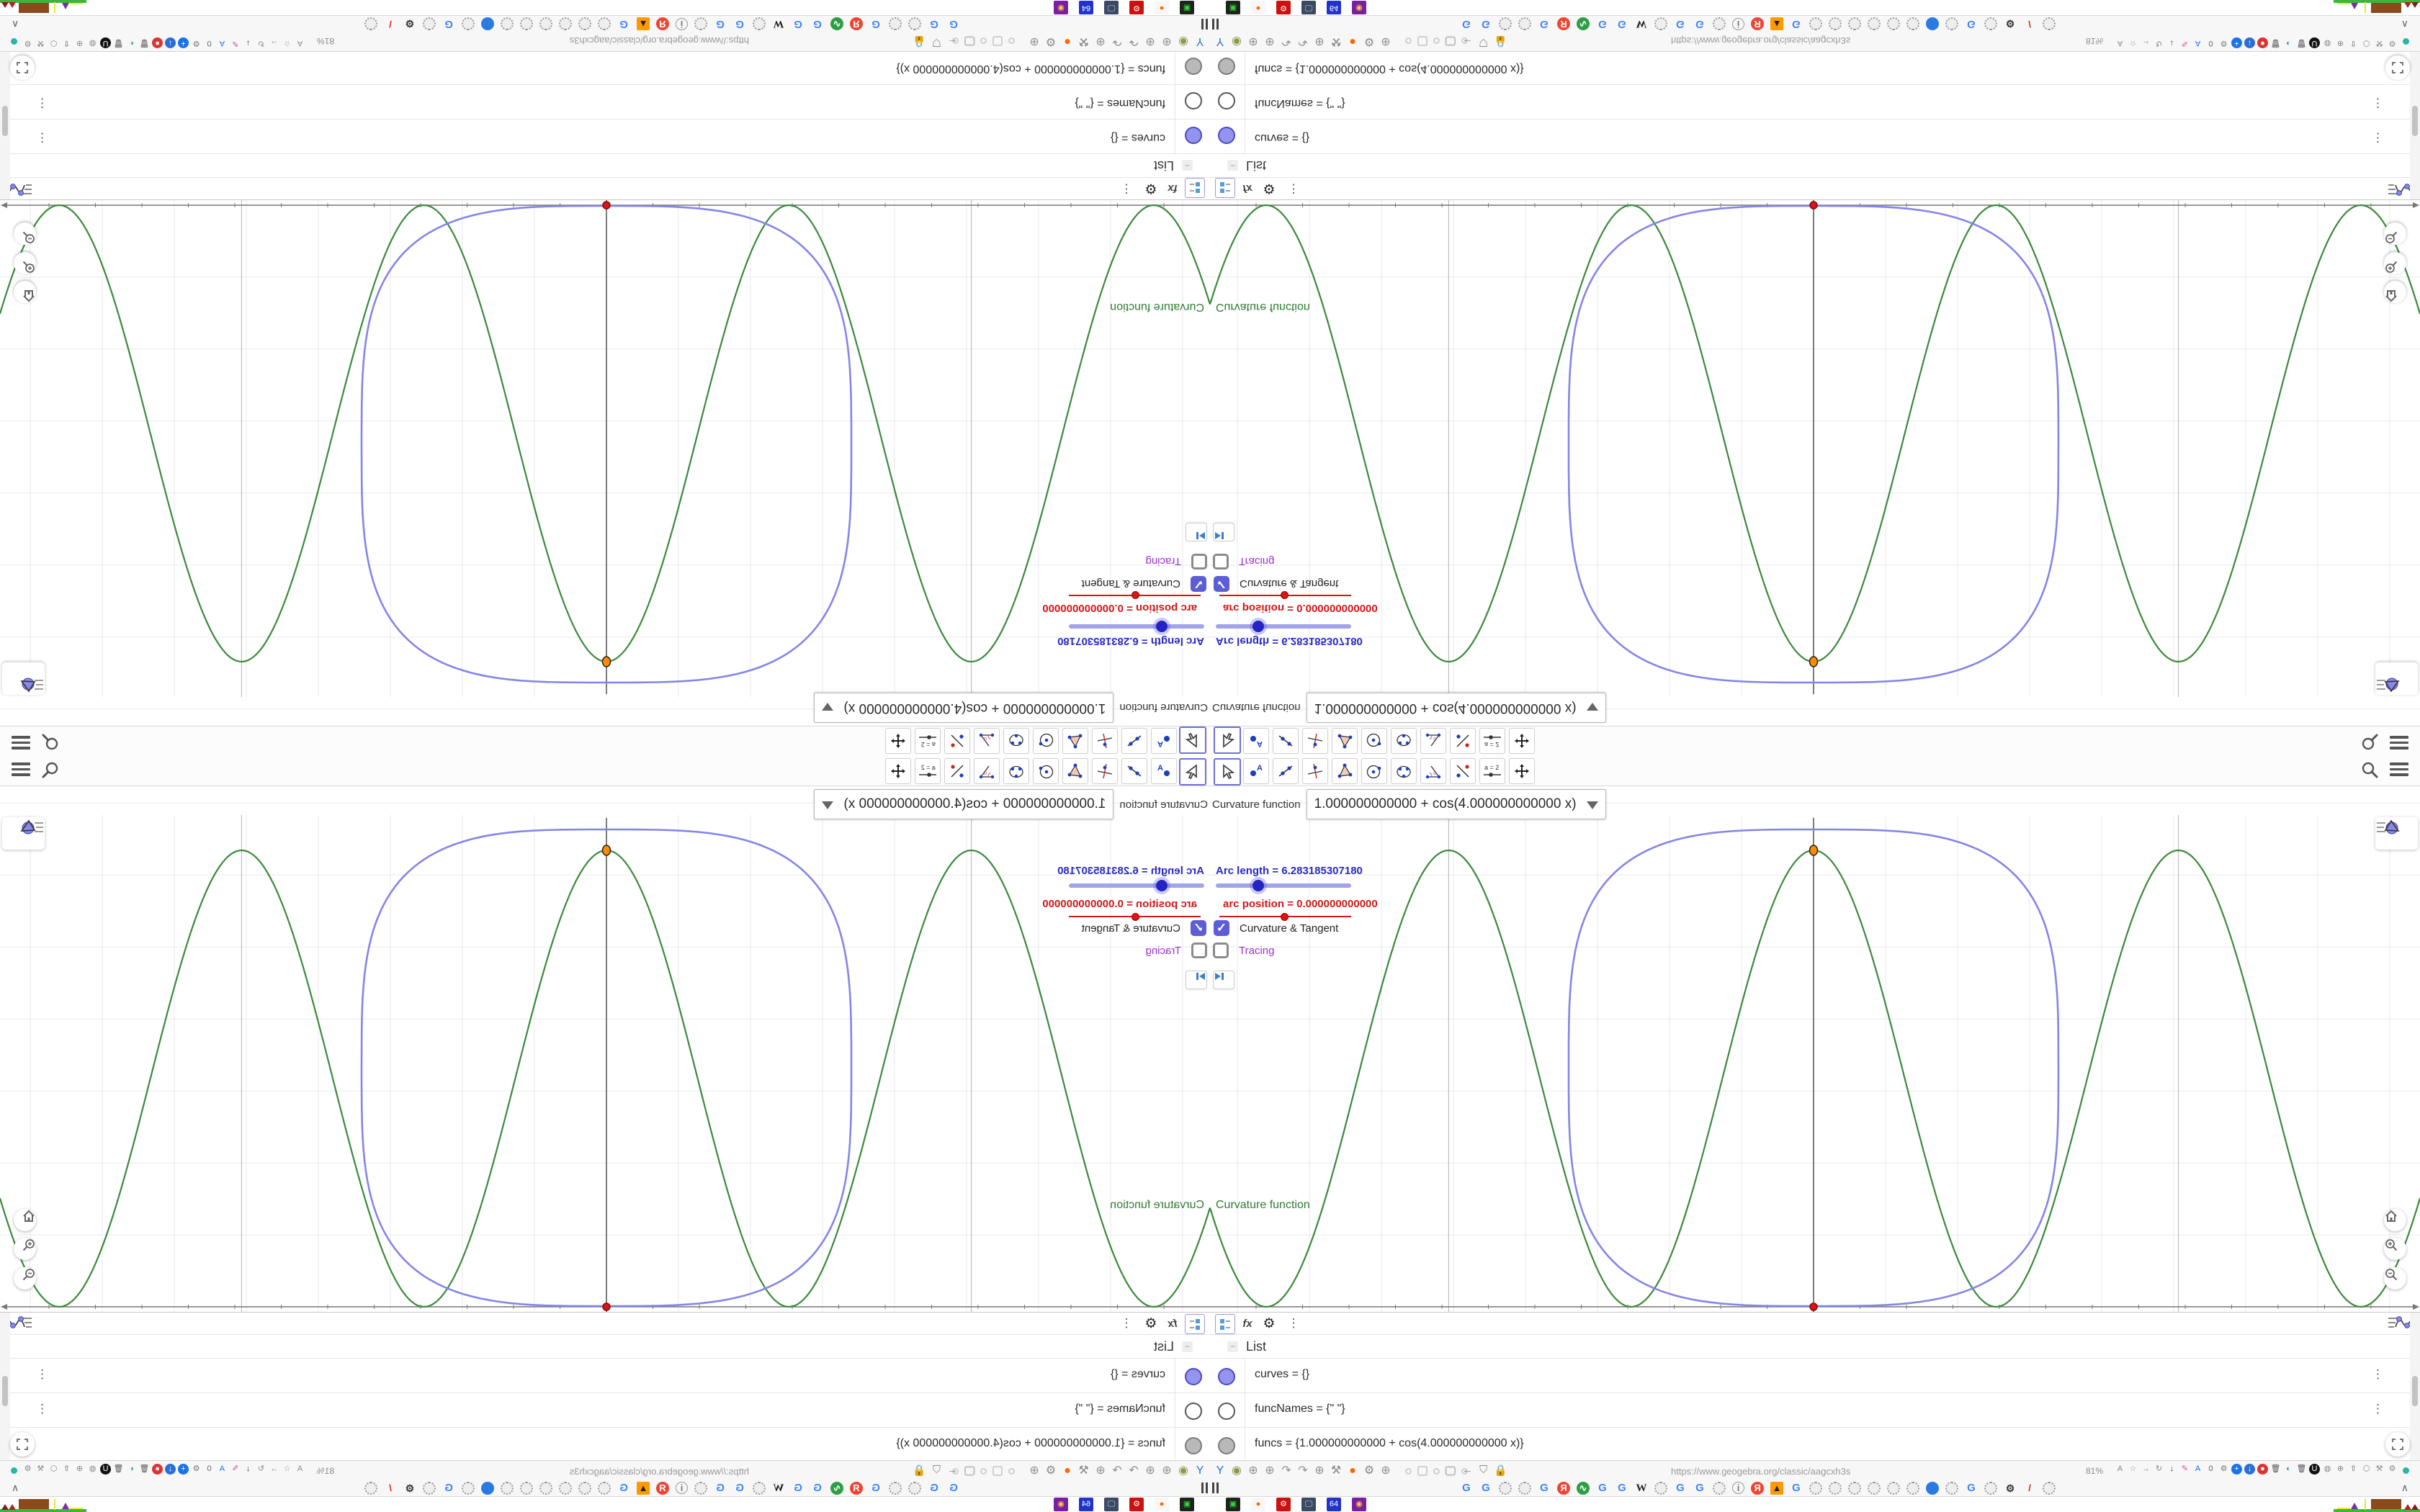 This screenshot has height=1512, width=2420. I want to click on tab-favicon-slash: /, so click(391, 23).